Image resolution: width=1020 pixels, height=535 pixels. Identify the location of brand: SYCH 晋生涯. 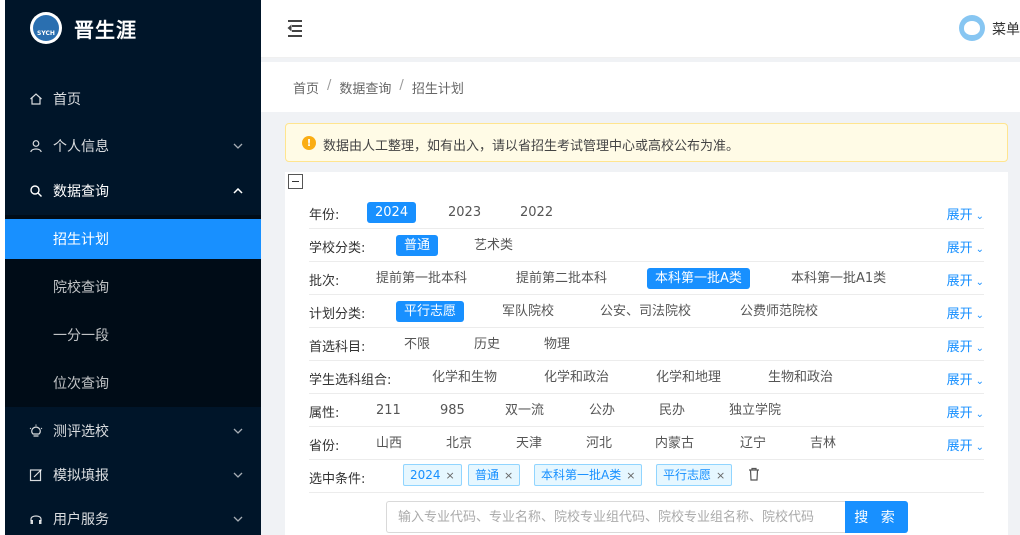
(133, 29).